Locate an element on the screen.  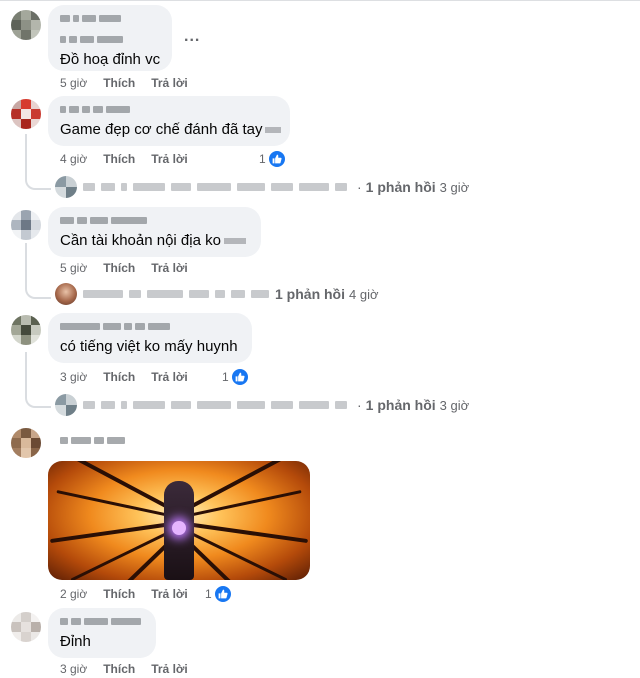
comment-actions: 2 giờ Thích Trả lời is located at coordinates (132, 594).